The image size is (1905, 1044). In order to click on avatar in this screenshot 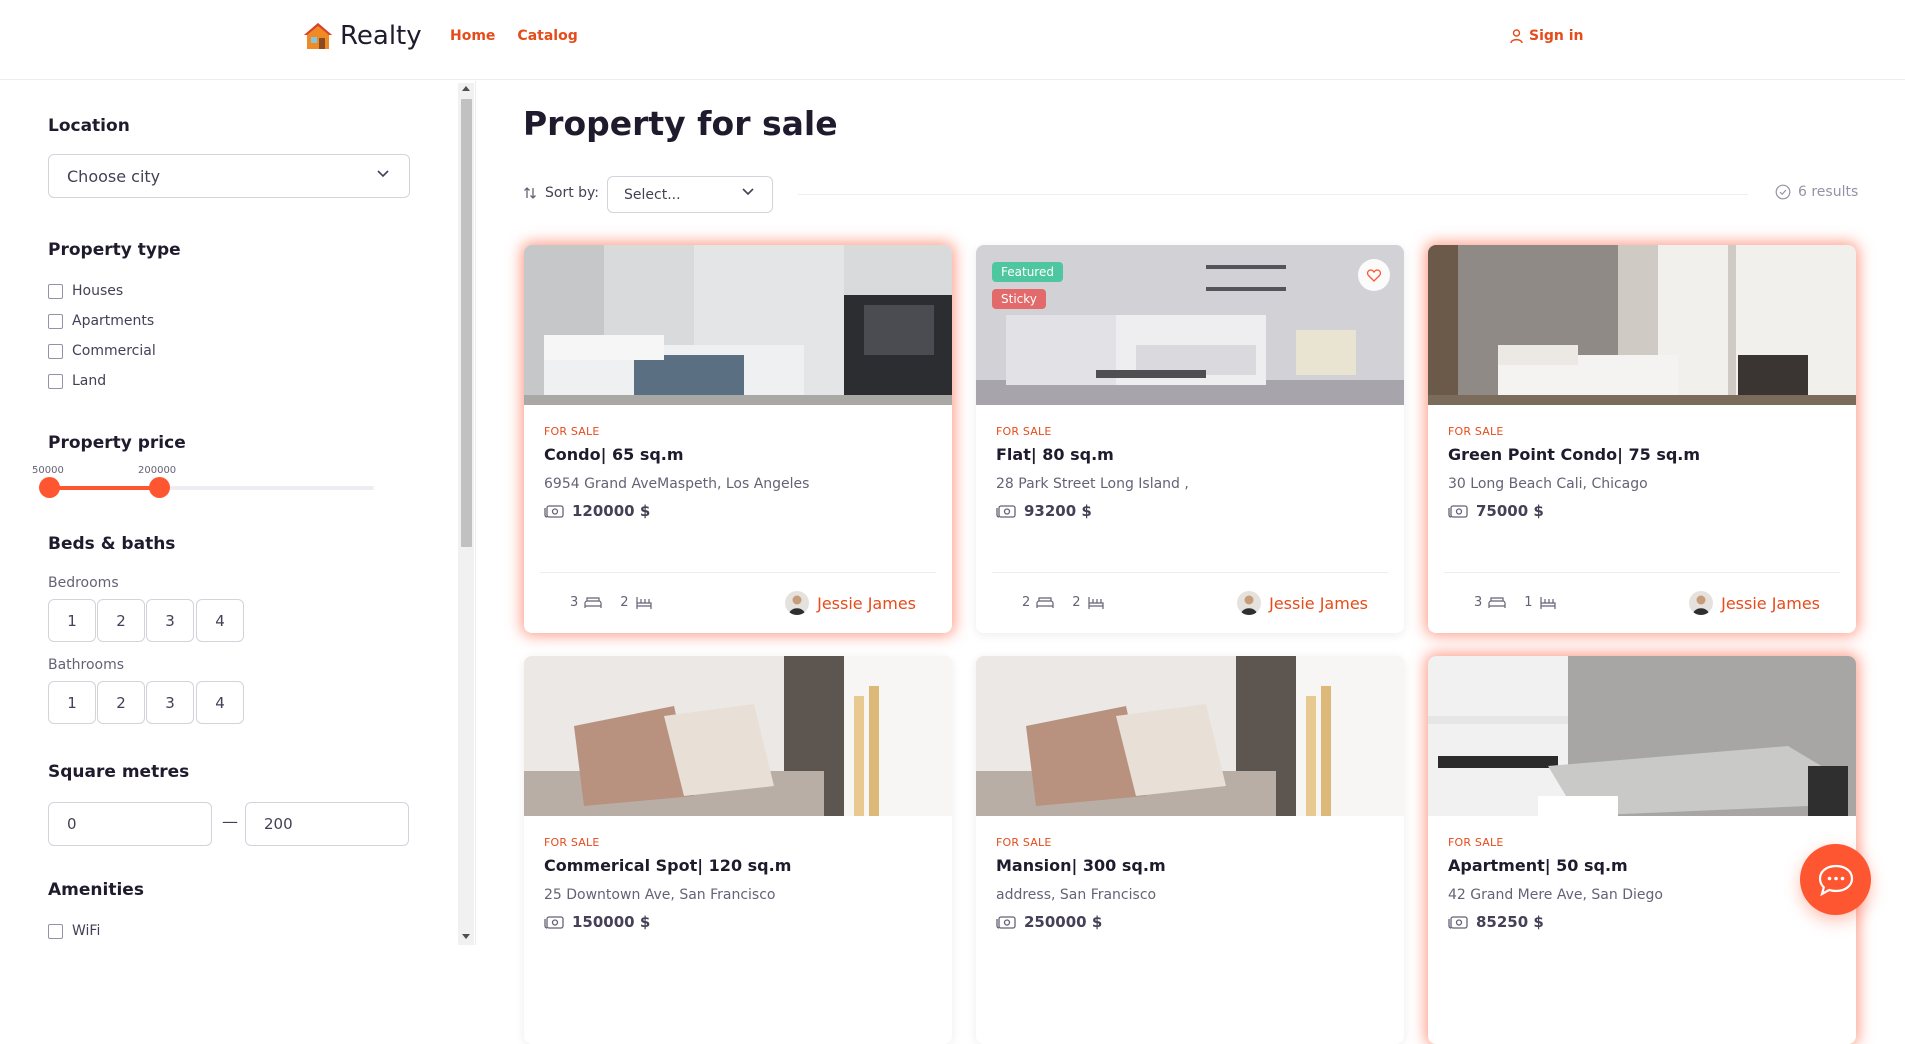, I will do `click(797, 603)`.